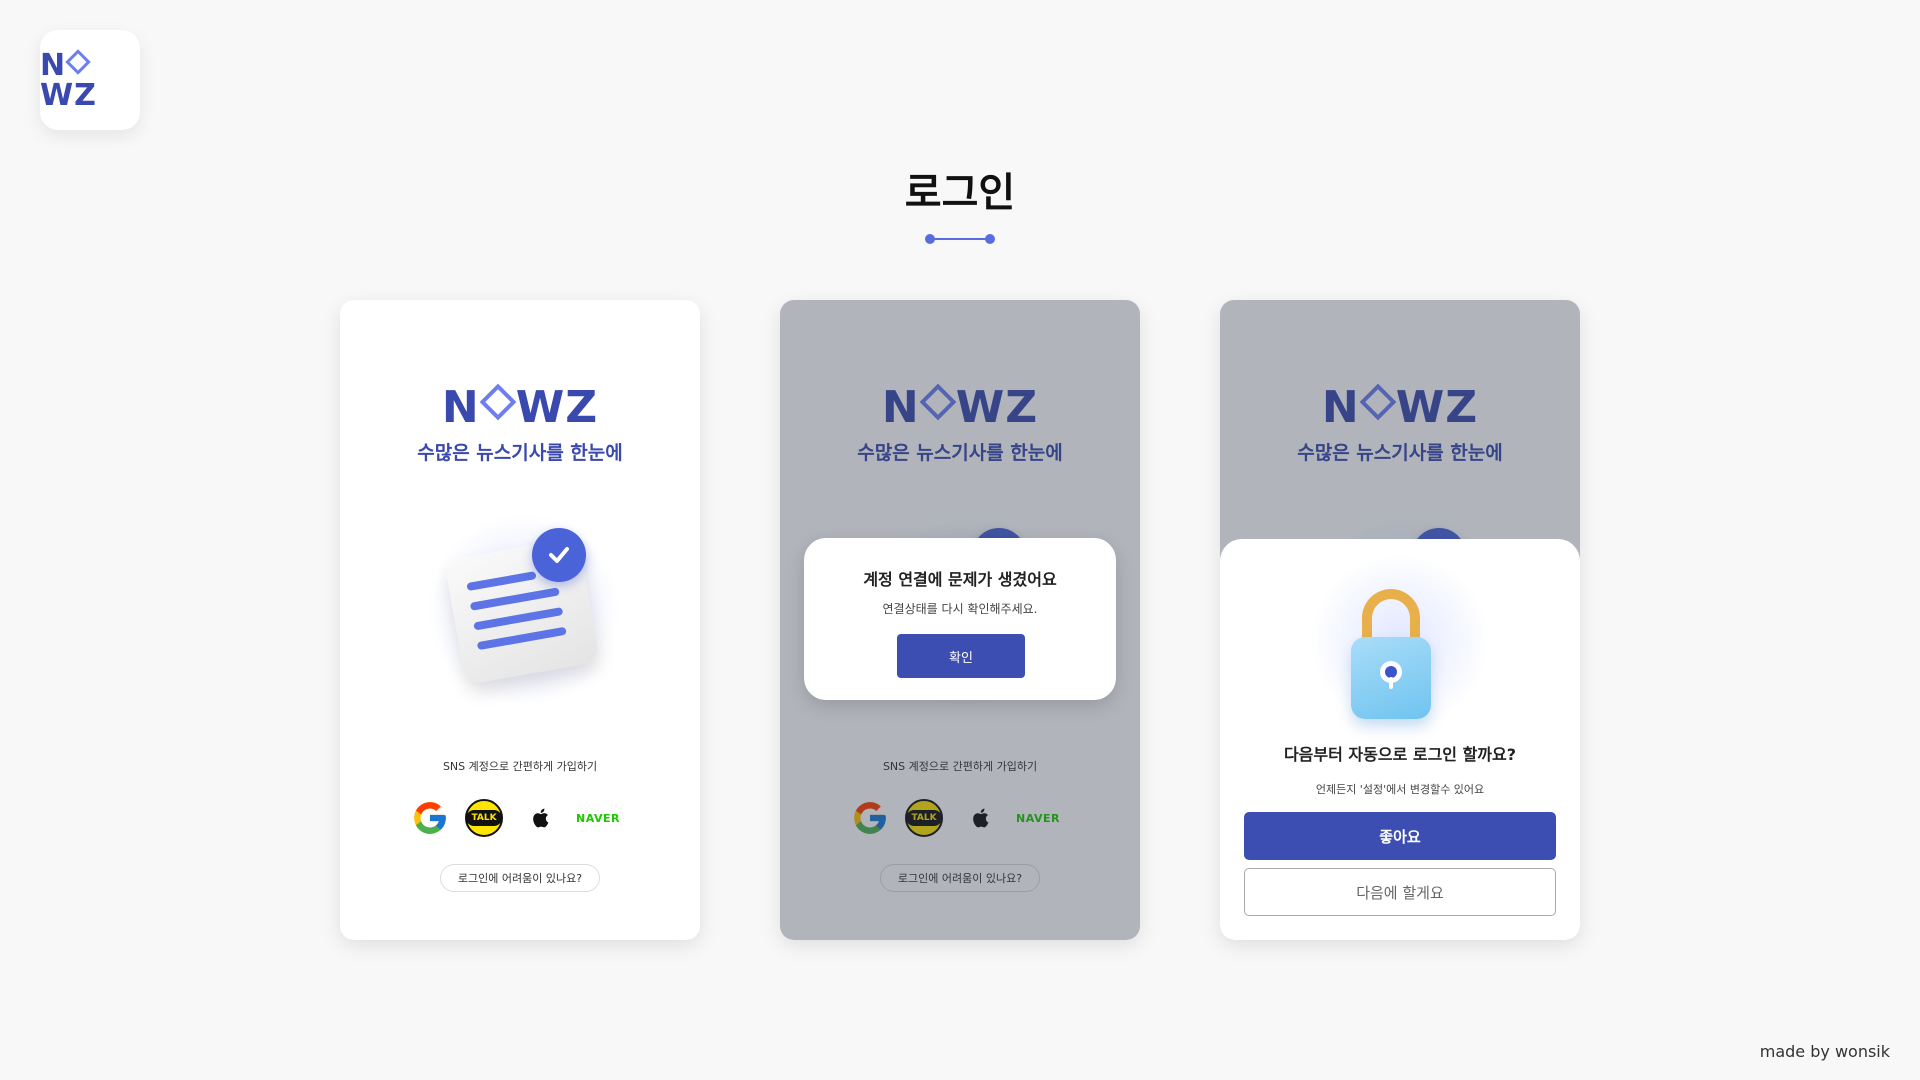 This screenshot has height=1080, width=1920. I want to click on apple-icon, so click(541, 818).